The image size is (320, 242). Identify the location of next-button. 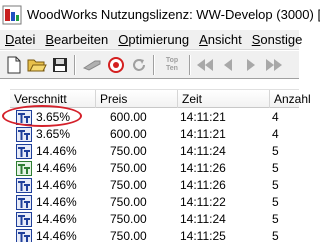
(251, 65).